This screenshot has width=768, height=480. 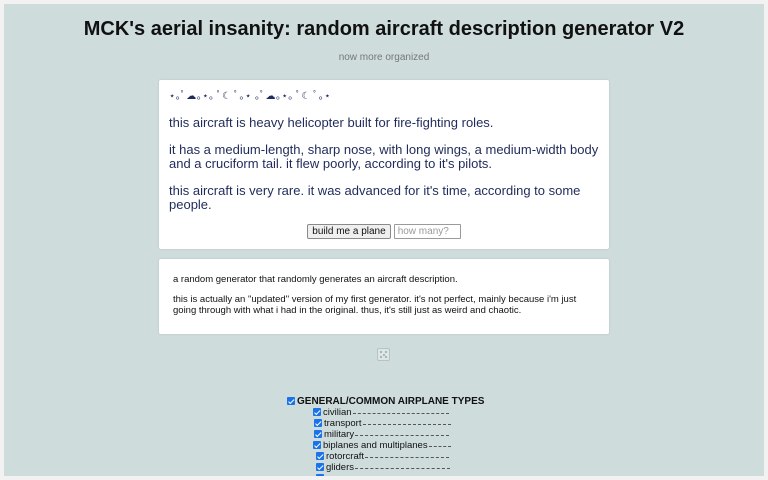 I want to click on category-label: civilian, so click(x=337, y=412).